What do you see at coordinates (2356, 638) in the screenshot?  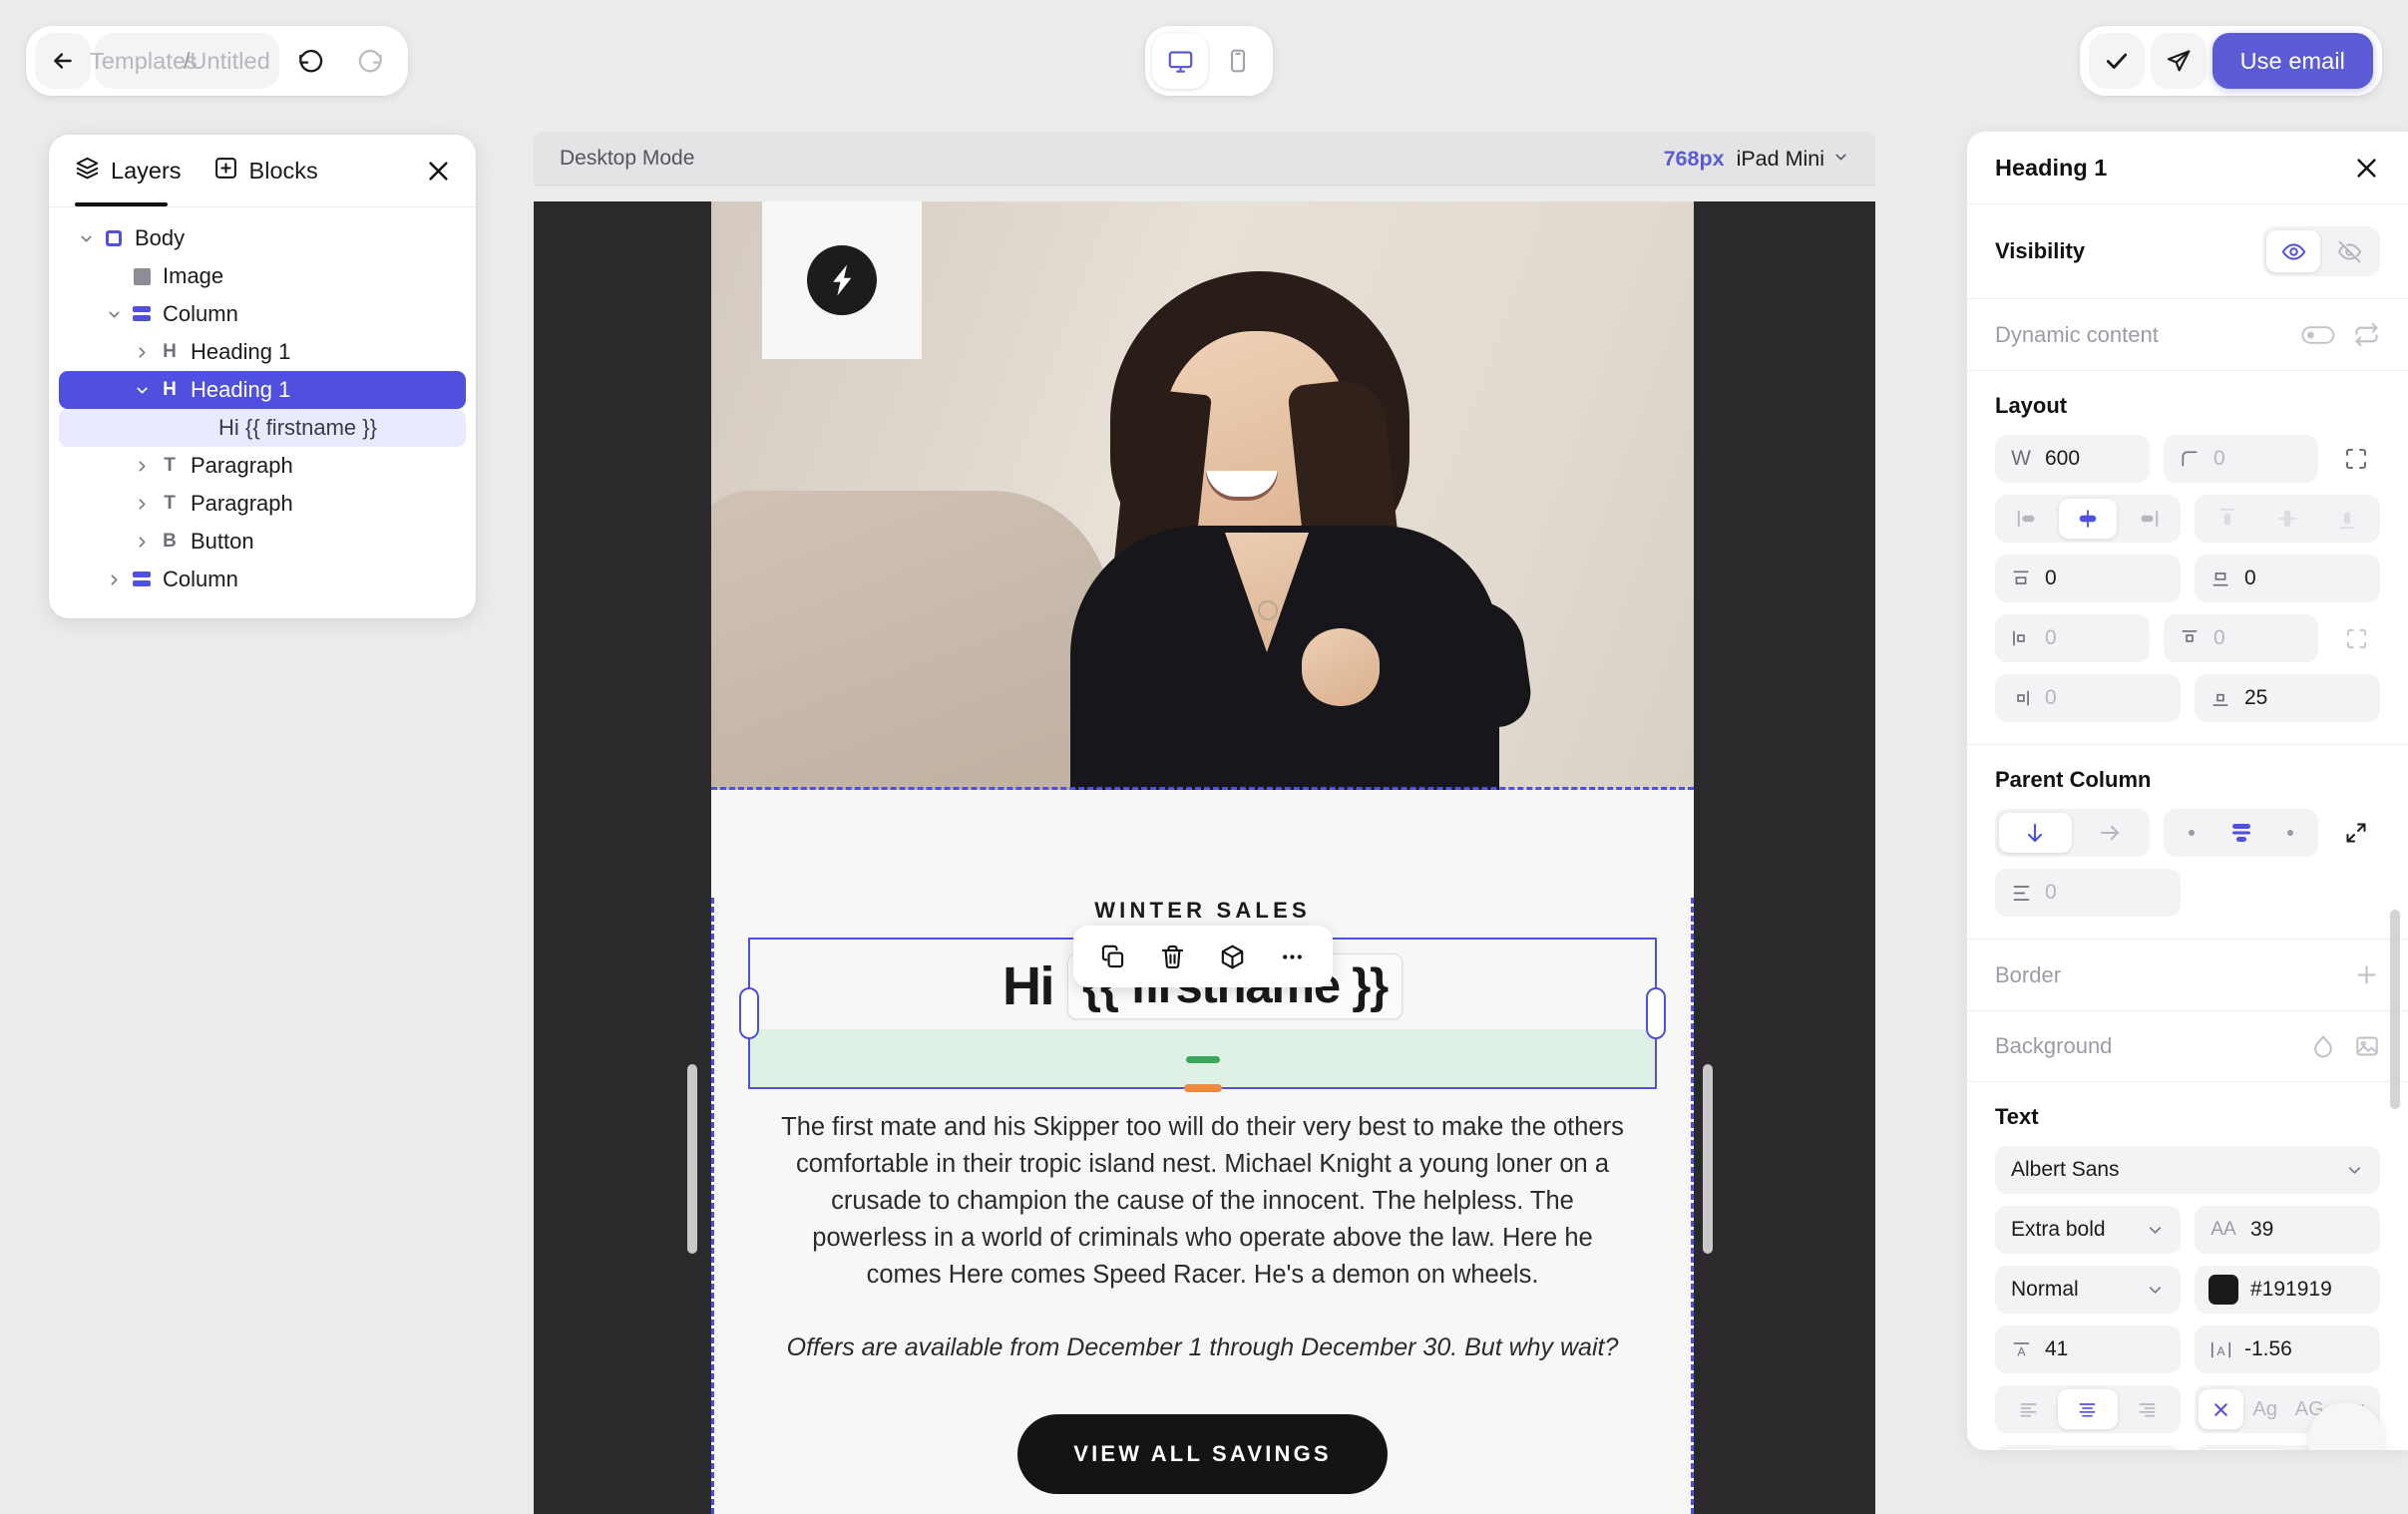 I see `link-padding-icon` at bounding box center [2356, 638].